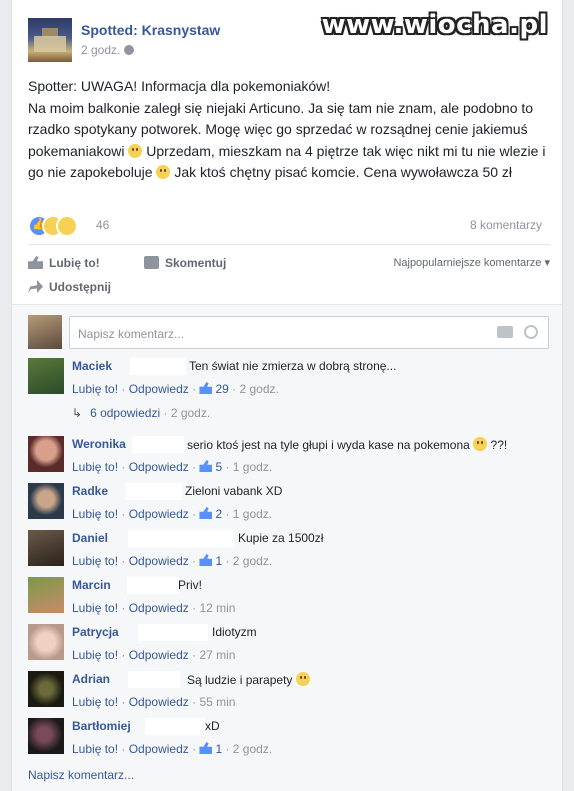 Image resolution: width=574 pixels, height=791 pixels. Describe the element at coordinates (505, 332) in the screenshot. I see `camera-icon` at that location.